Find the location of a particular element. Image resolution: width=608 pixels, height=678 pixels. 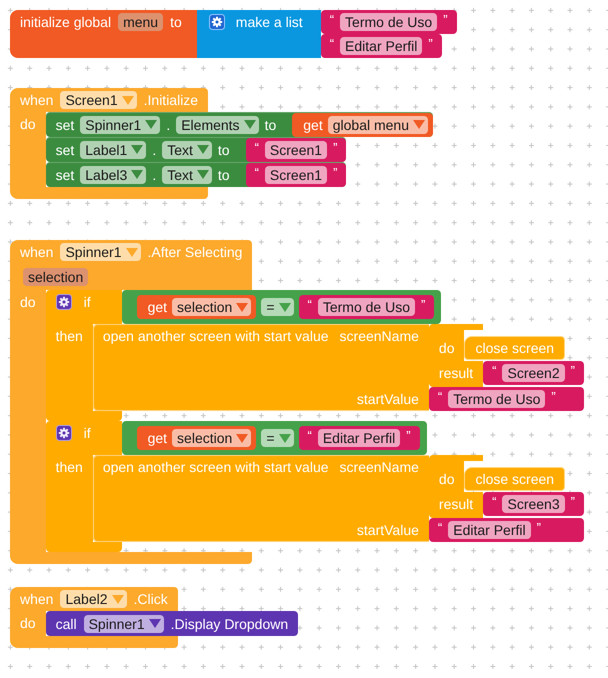

dropdown-field: Label2 is located at coordinates (93, 599).